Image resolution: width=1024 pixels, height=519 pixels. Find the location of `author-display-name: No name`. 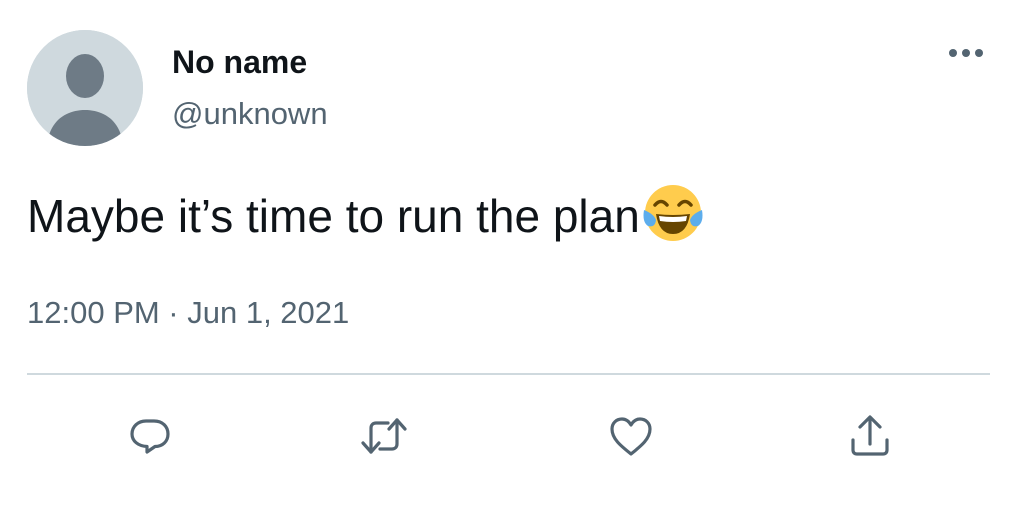

author-display-name: No name is located at coordinates (239, 62).